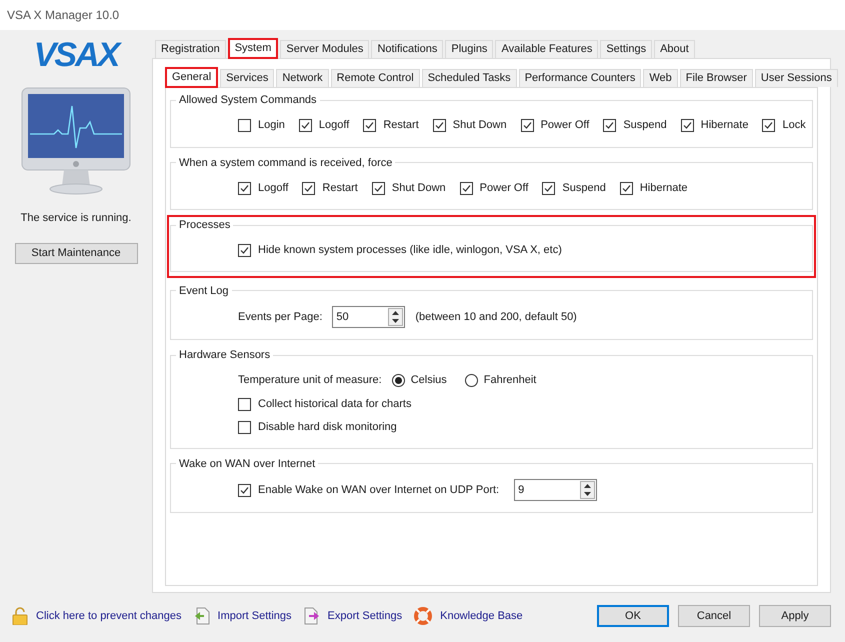 This screenshot has width=845, height=642. Describe the element at coordinates (410, 250) in the screenshot. I see `checkbox-label: Hide known system processes (like idle, winlogon, VSA X, etc)` at that location.